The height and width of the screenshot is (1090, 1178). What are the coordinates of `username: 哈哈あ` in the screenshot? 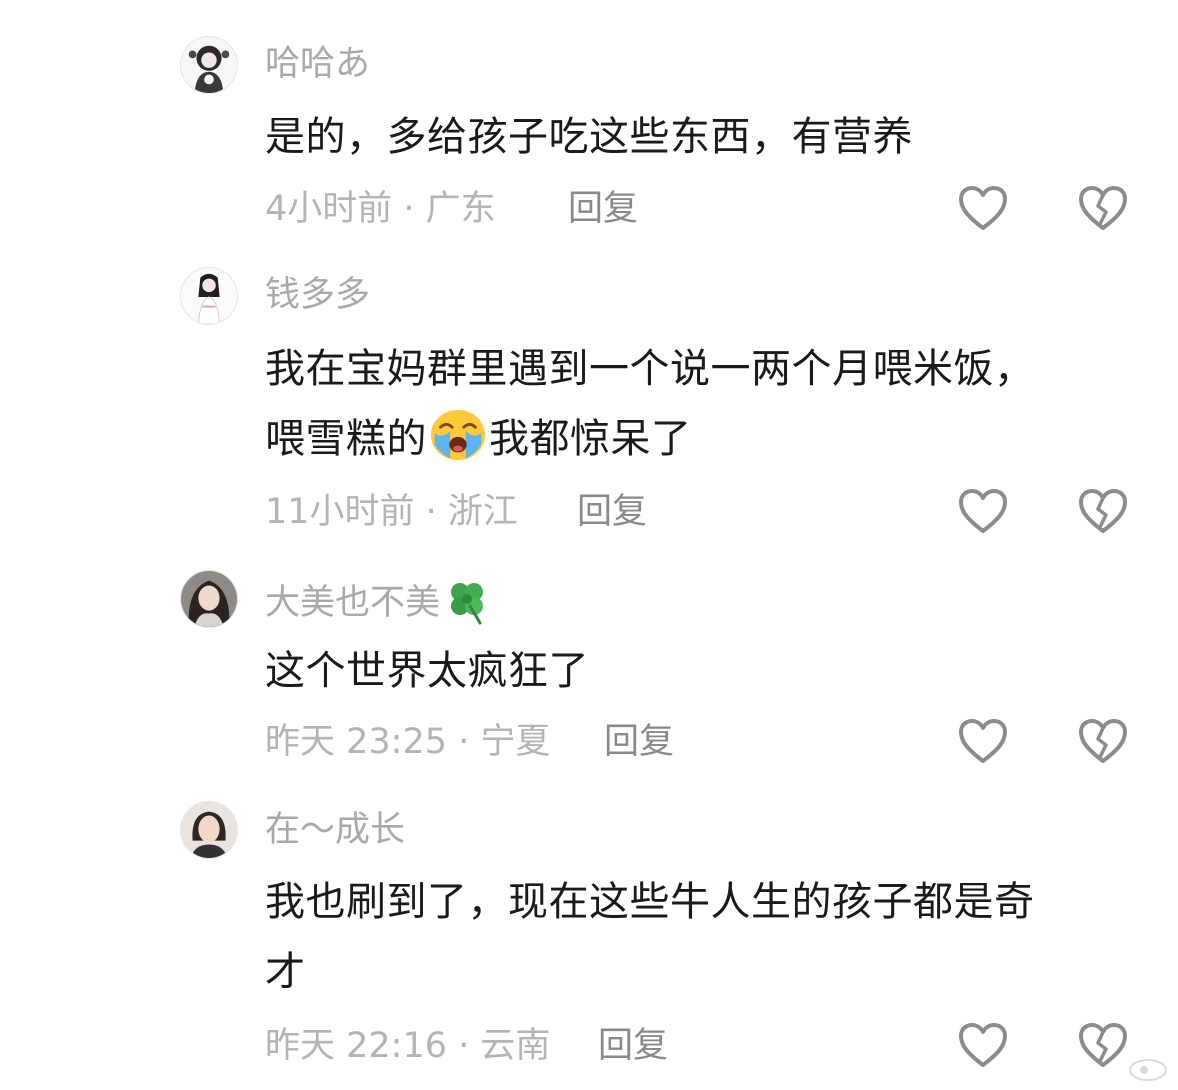 It's located at (317, 64).